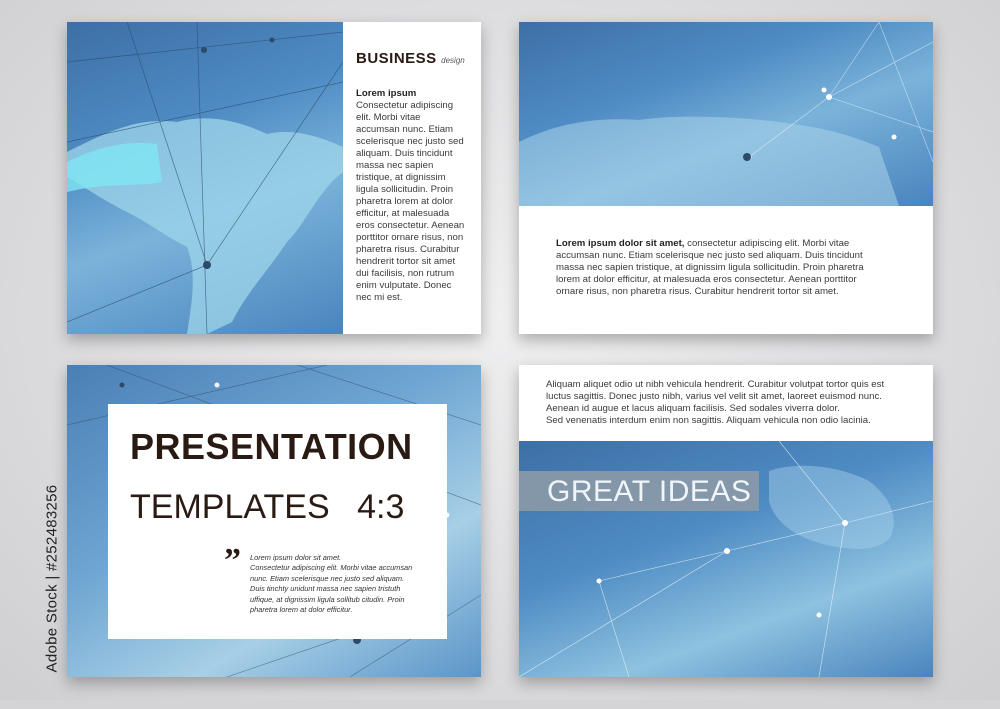  Describe the element at coordinates (405, 189) in the screenshot. I see `slide-1-line: ligula sollicitudin. Proin` at that location.